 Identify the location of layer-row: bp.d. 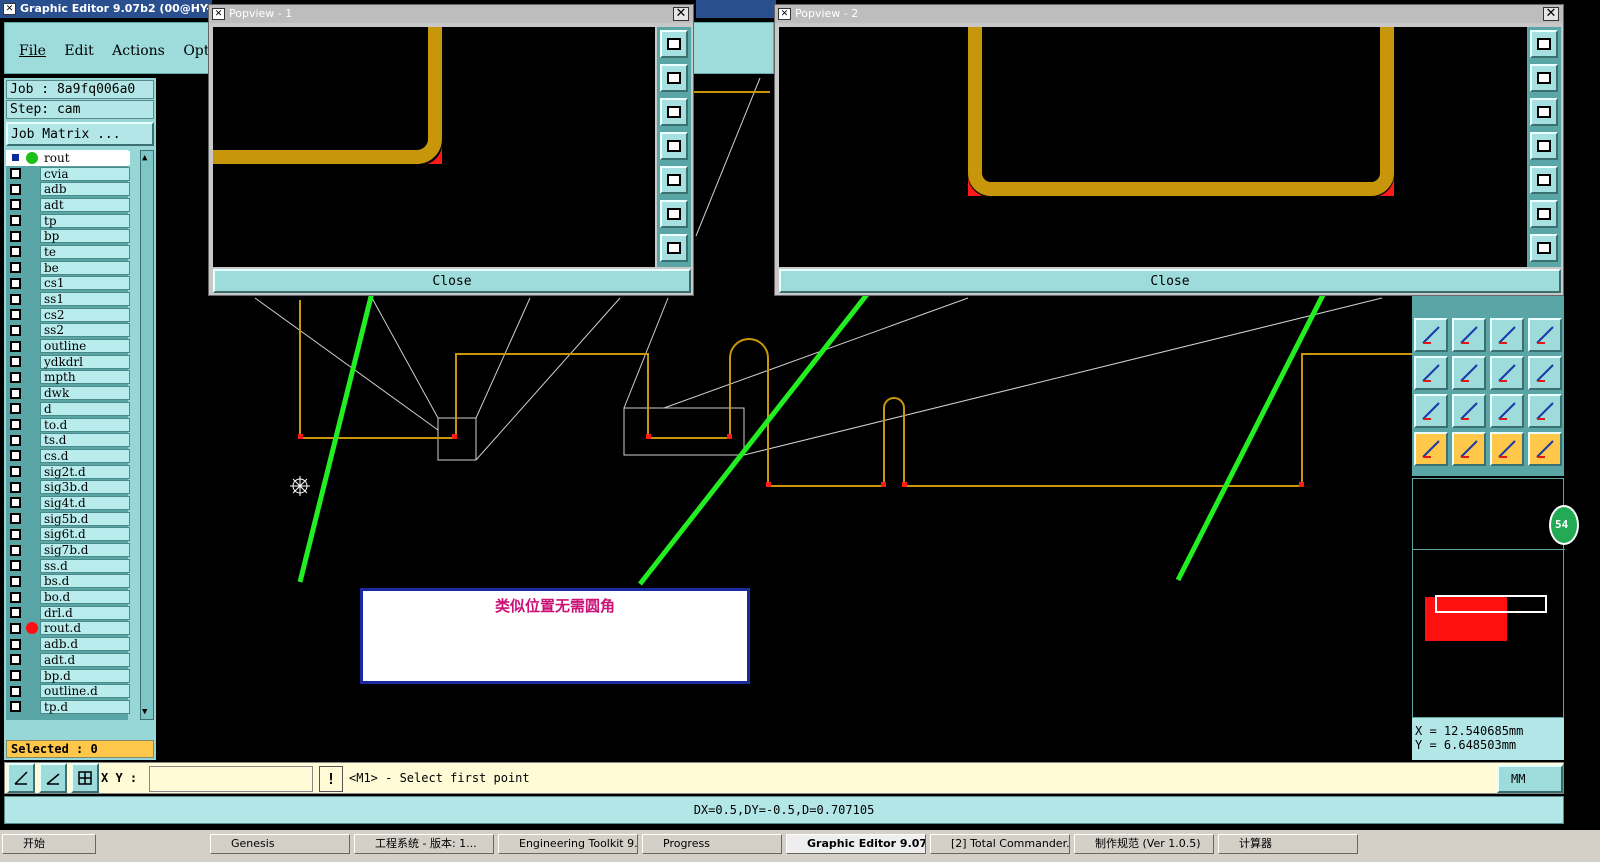
(68, 676).